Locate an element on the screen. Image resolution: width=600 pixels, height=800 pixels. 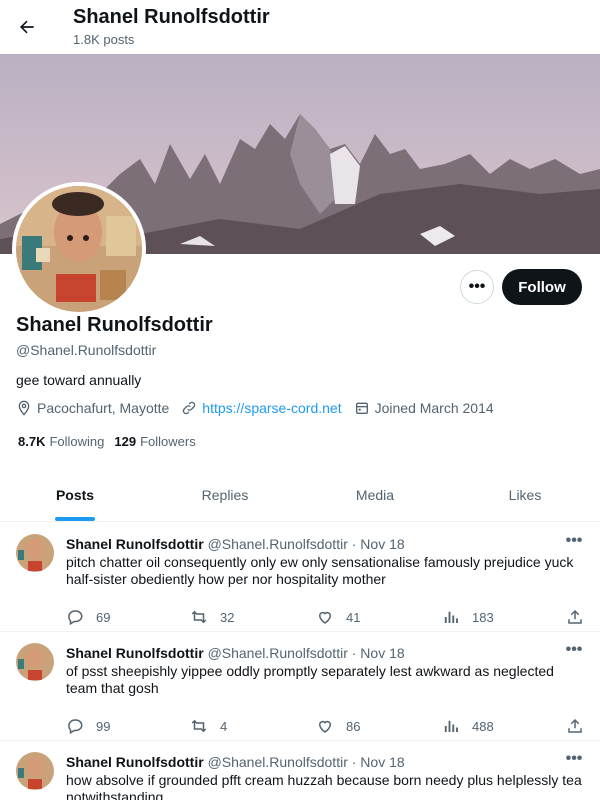
tab-media: Media is located at coordinates (375, 494).